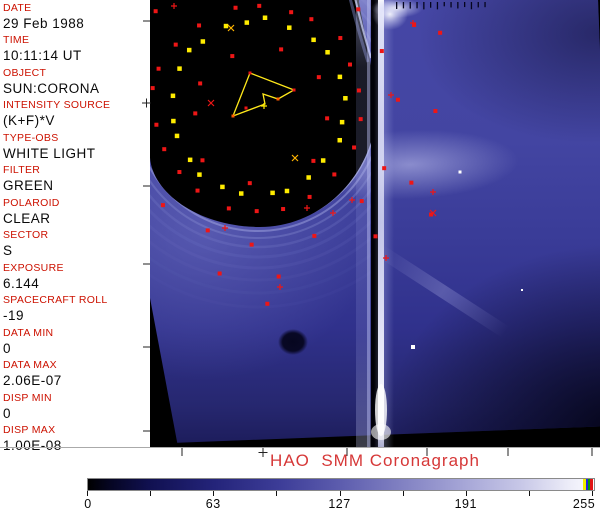  What do you see at coordinates (17, 8) in the screenshot?
I see `field-label: DATE` at bounding box center [17, 8].